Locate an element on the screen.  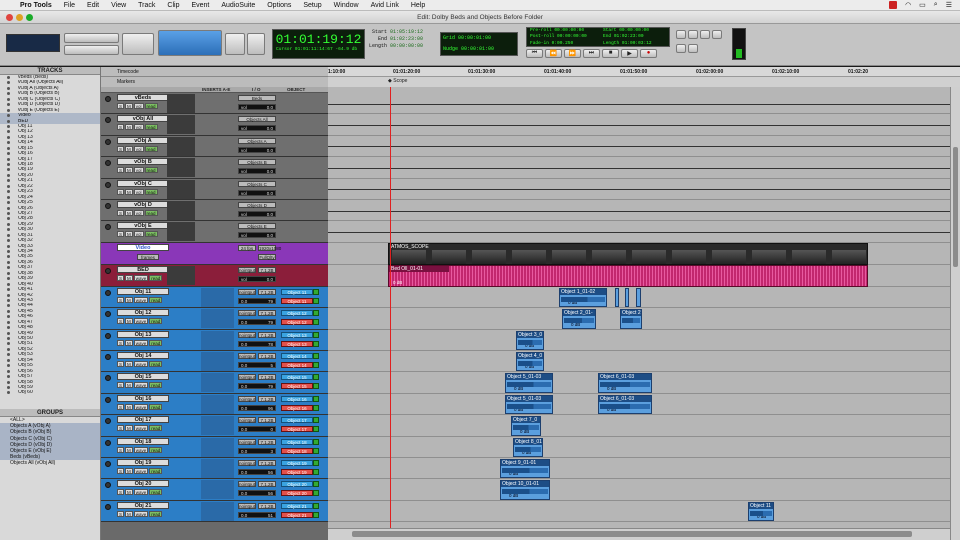
search-icon: ⌕ is located at coordinates (936, 5).